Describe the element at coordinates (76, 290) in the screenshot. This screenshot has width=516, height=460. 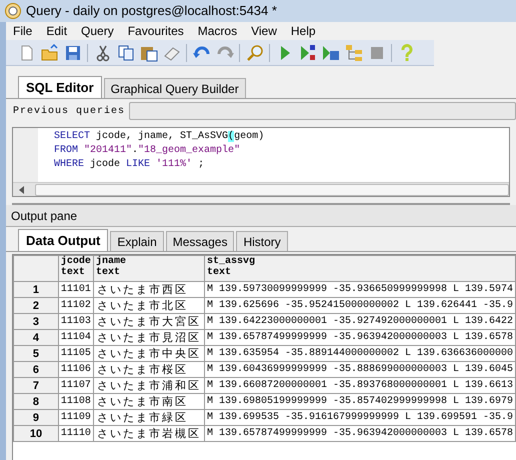
I see `table-cell: 11101` at that location.